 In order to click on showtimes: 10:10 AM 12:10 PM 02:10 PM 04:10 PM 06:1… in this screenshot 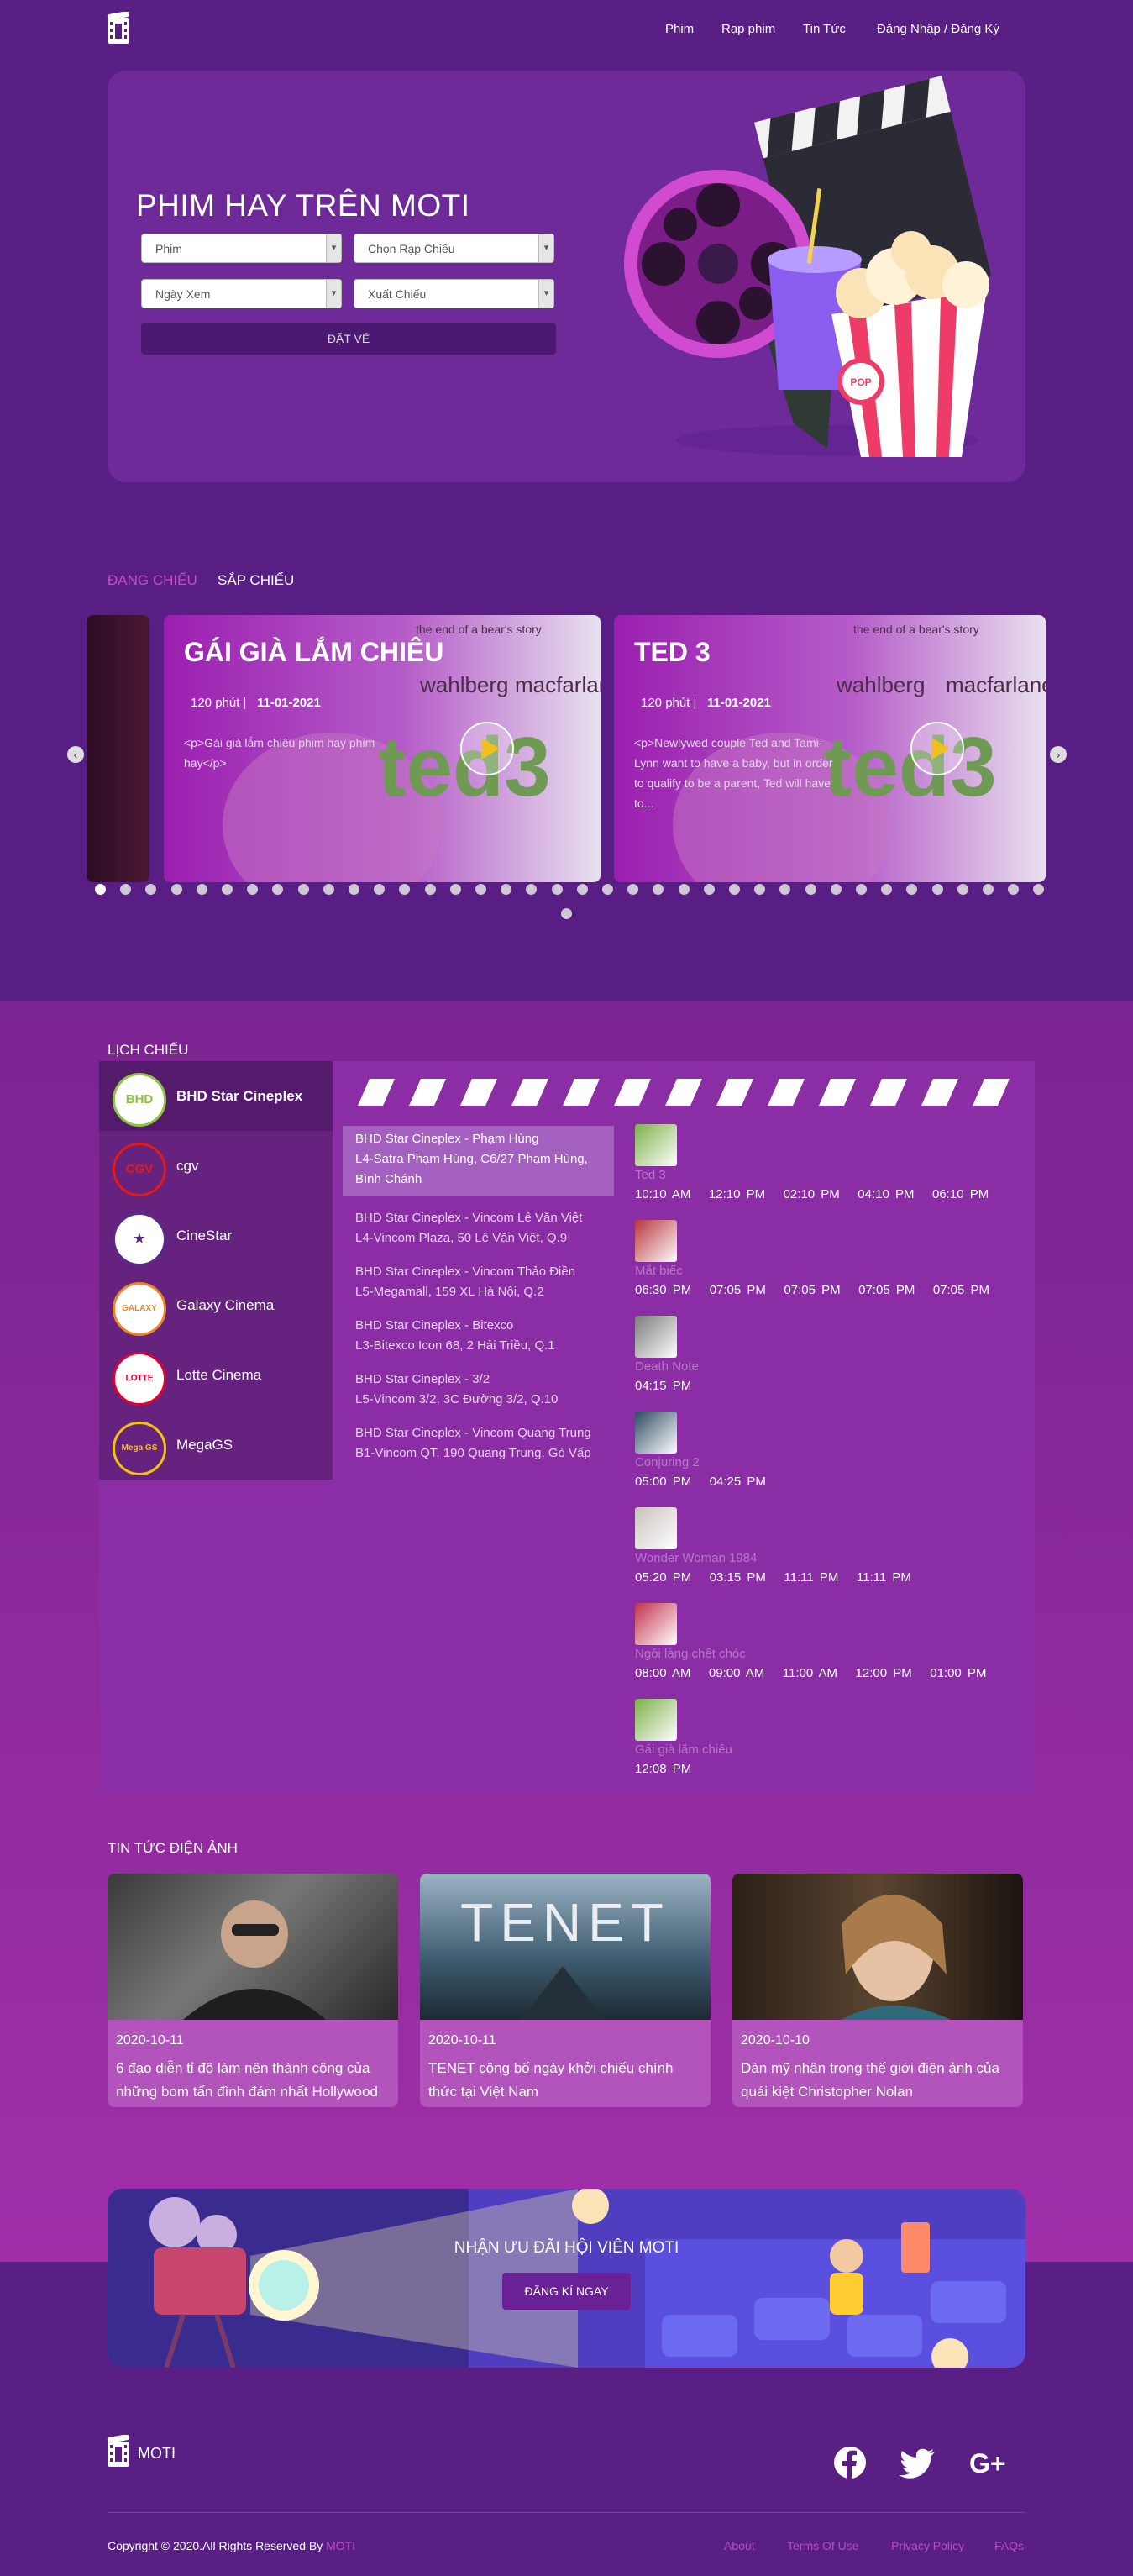, I will do `click(828, 1194)`.